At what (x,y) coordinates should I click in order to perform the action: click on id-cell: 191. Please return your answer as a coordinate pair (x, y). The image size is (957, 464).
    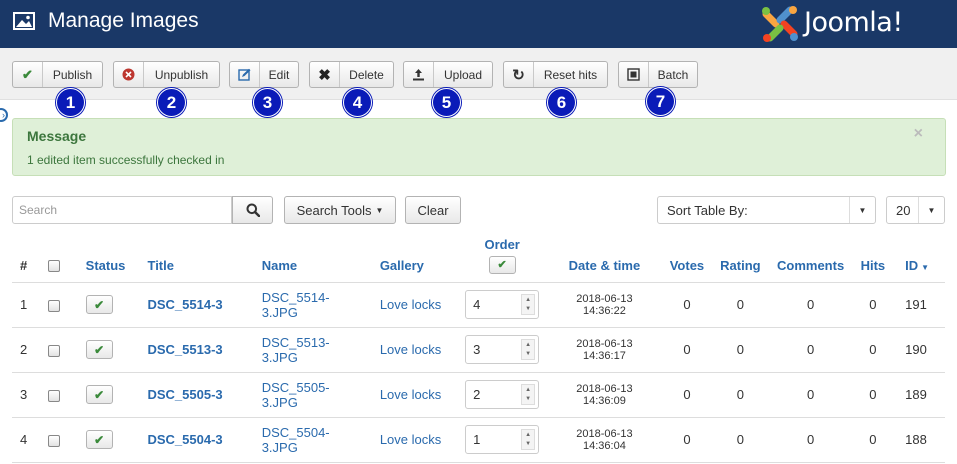
    Looking at the image, I should click on (919, 305).